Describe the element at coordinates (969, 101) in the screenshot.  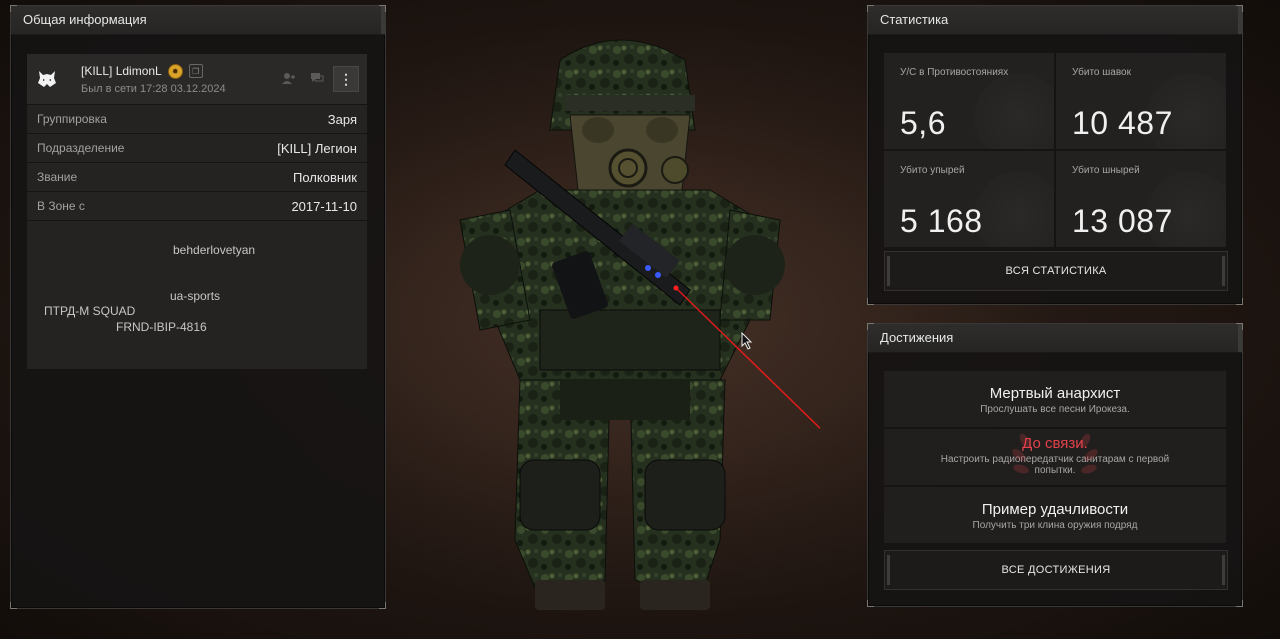
I see `stat-kd-ratio: У/С в Противостояниях 5,6` at that location.